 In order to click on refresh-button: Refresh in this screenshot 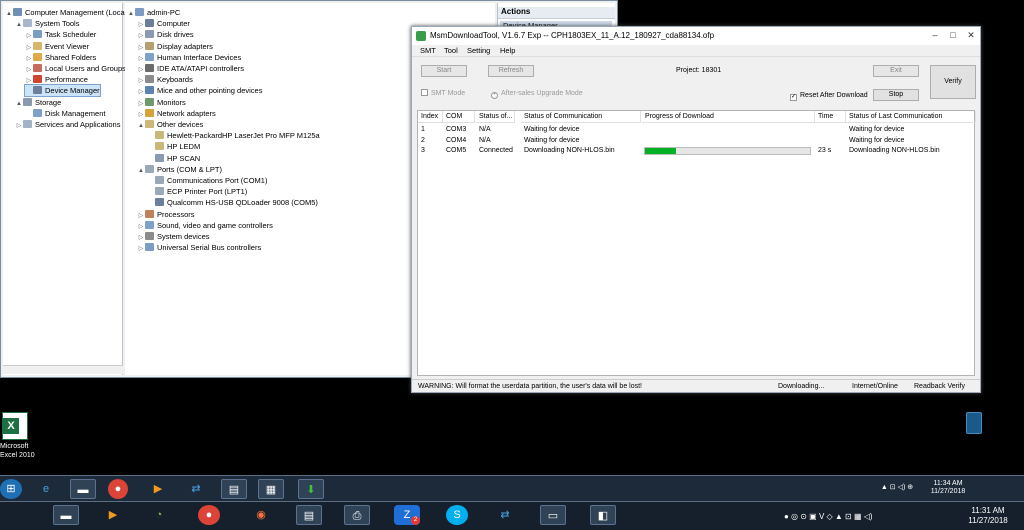, I will do `click(511, 71)`.